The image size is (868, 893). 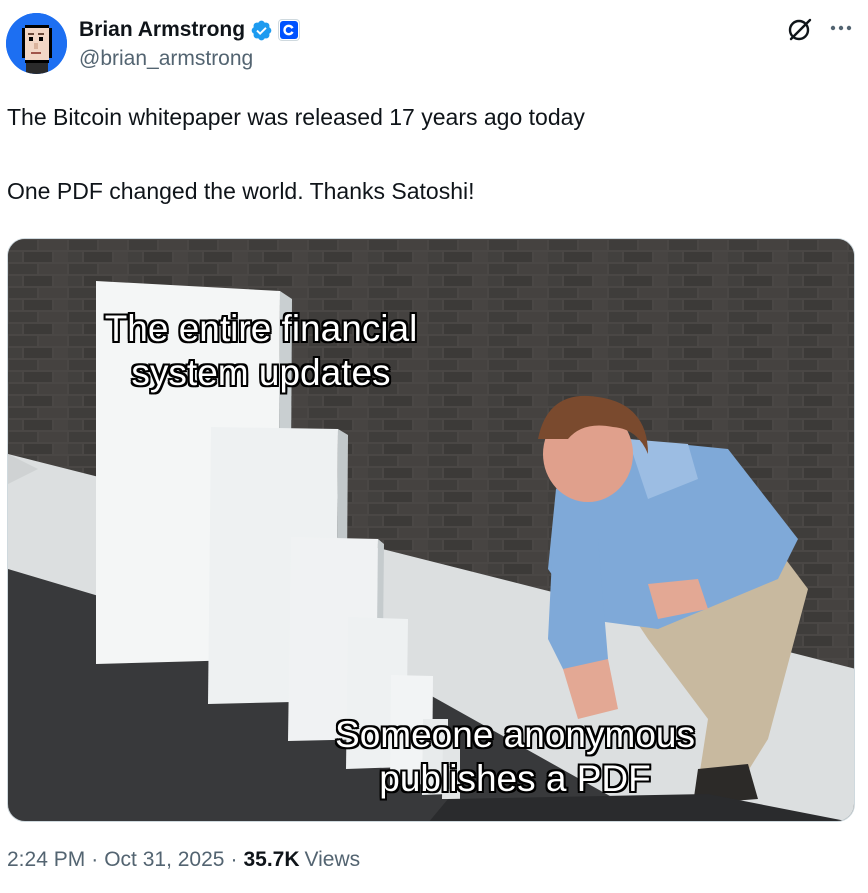 I want to click on meme-bottom-caption: Someone anonymous publishes a PDF, so click(x=515, y=757).